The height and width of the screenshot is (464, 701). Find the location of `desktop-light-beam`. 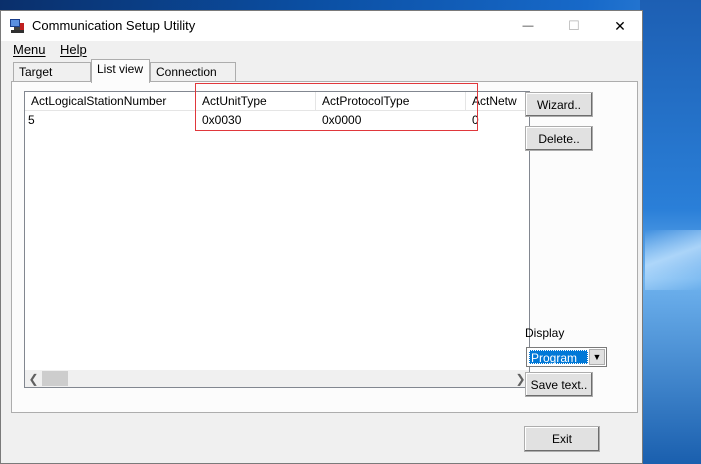

desktop-light-beam is located at coordinates (673, 260).